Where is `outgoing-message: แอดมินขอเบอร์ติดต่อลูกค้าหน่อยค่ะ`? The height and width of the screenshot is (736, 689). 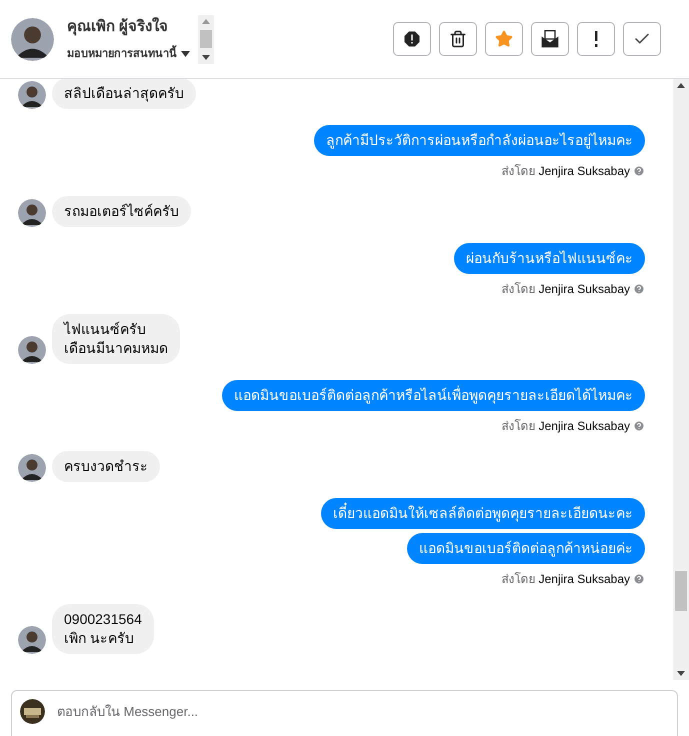
outgoing-message: แอดมินขอเบอร์ติดต่อลูกค้าหน่อยค่ะ is located at coordinates (526, 548).